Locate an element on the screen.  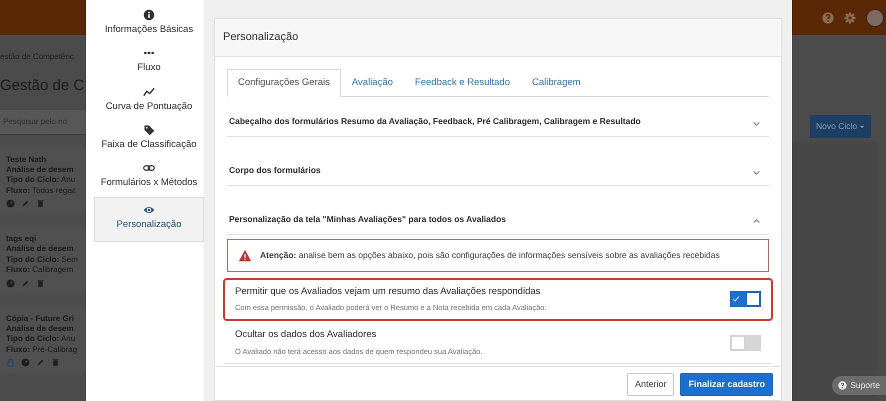
section-header: Personalização da tela "Minhas Avaliações" para todos os Avaliados is located at coordinates (498, 210).